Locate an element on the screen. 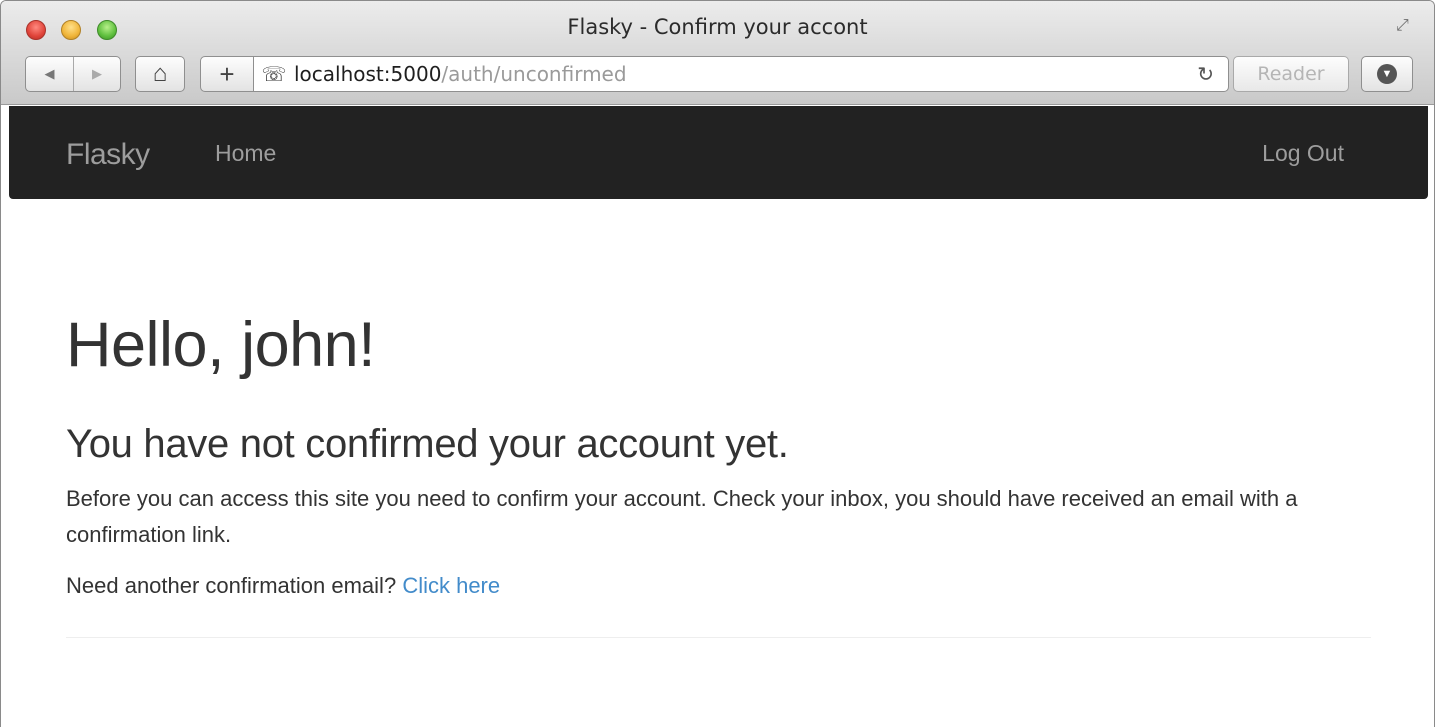 The width and height of the screenshot is (1435, 727). fullscreen-icon: ⤢ is located at coordinates (1408, 28).